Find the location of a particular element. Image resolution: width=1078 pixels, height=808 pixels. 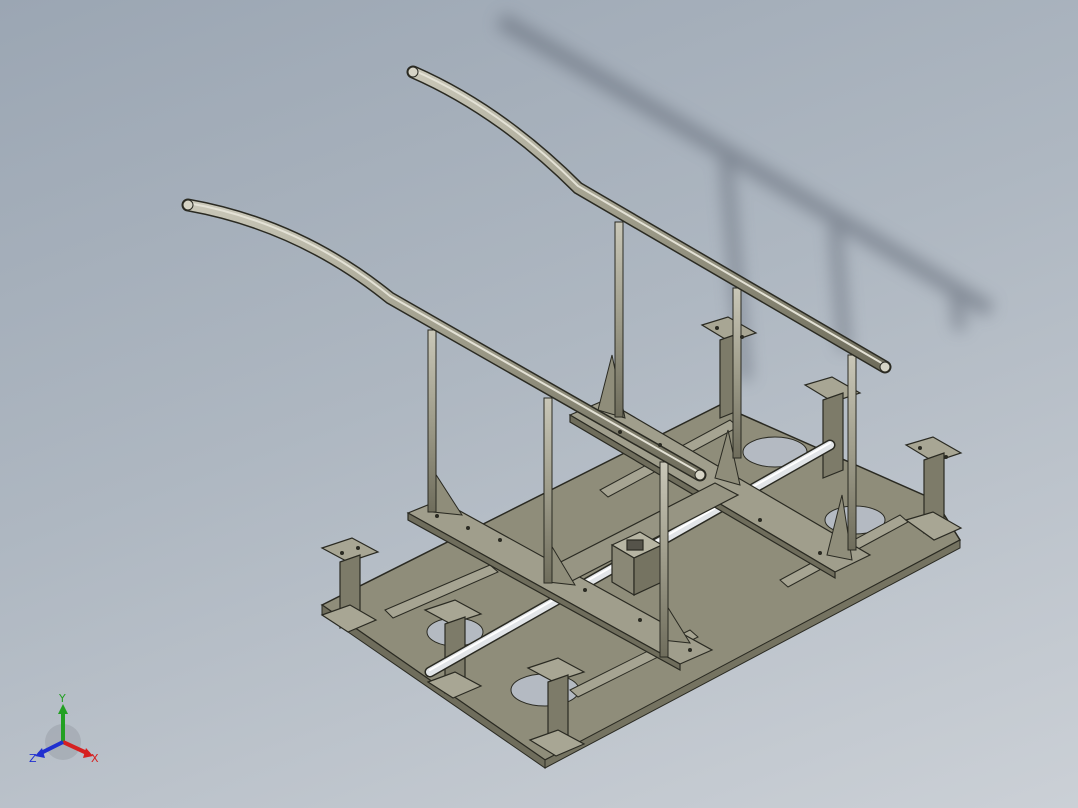

view-orientation-triad: Y X Z is located at coordinates (65, 732).